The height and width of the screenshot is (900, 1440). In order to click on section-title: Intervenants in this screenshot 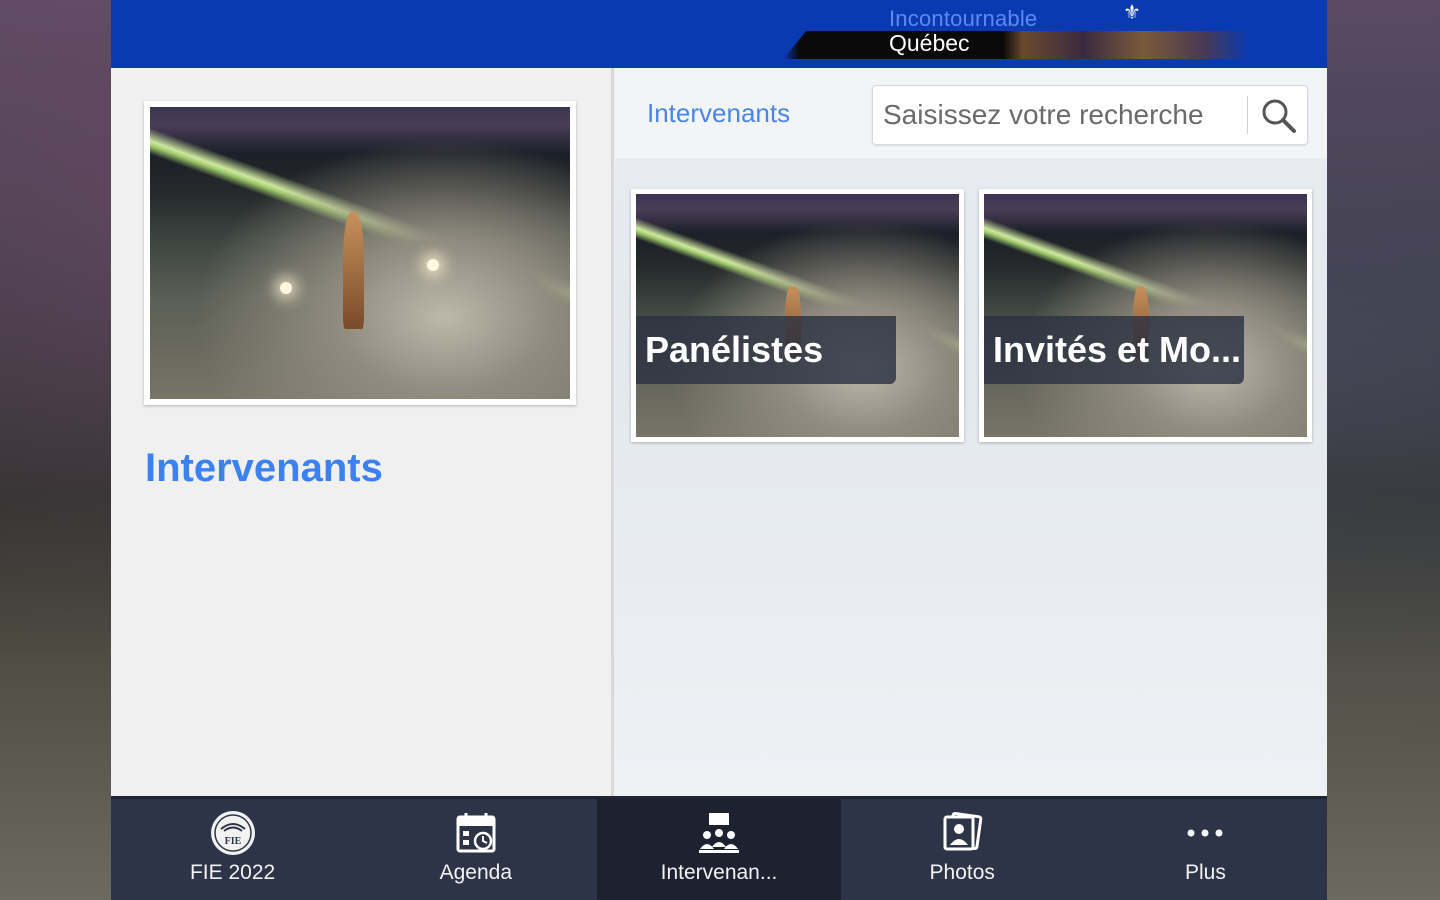, I will do `click(719, 113)`.